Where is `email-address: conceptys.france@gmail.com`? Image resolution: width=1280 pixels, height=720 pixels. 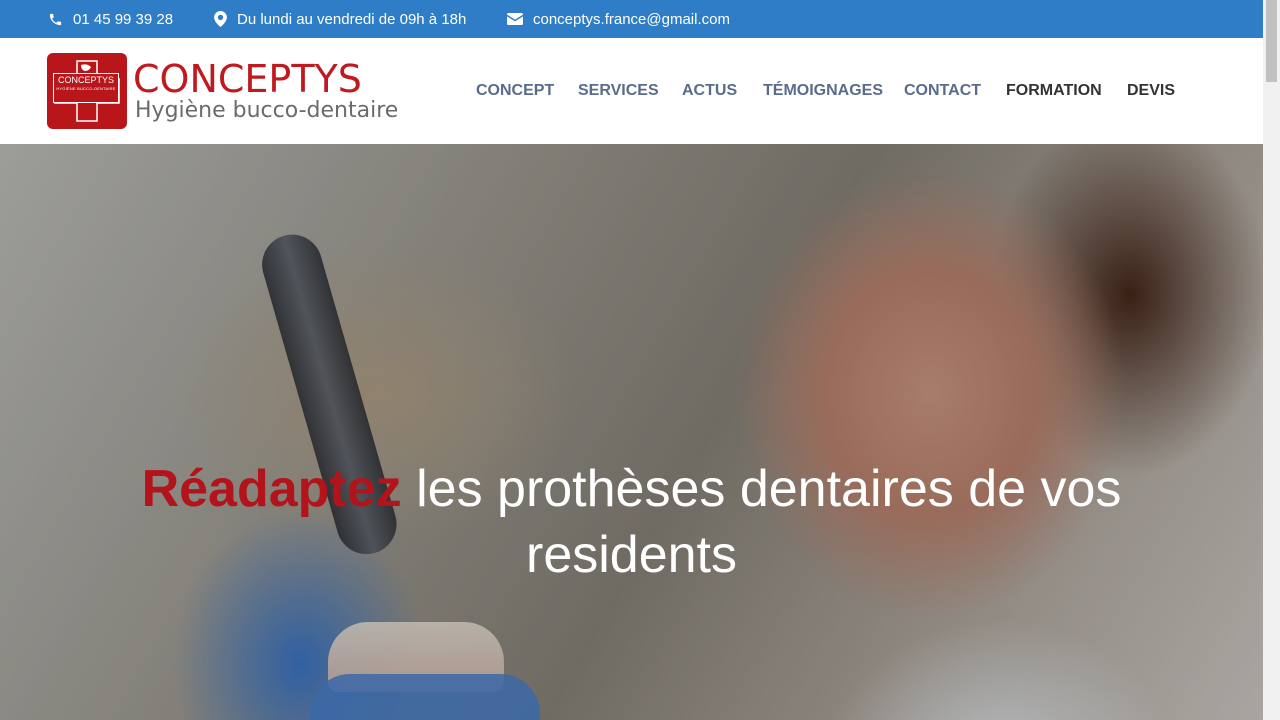 email-address: conceptys.france@gmail.com is located at coordinates (631, 19).